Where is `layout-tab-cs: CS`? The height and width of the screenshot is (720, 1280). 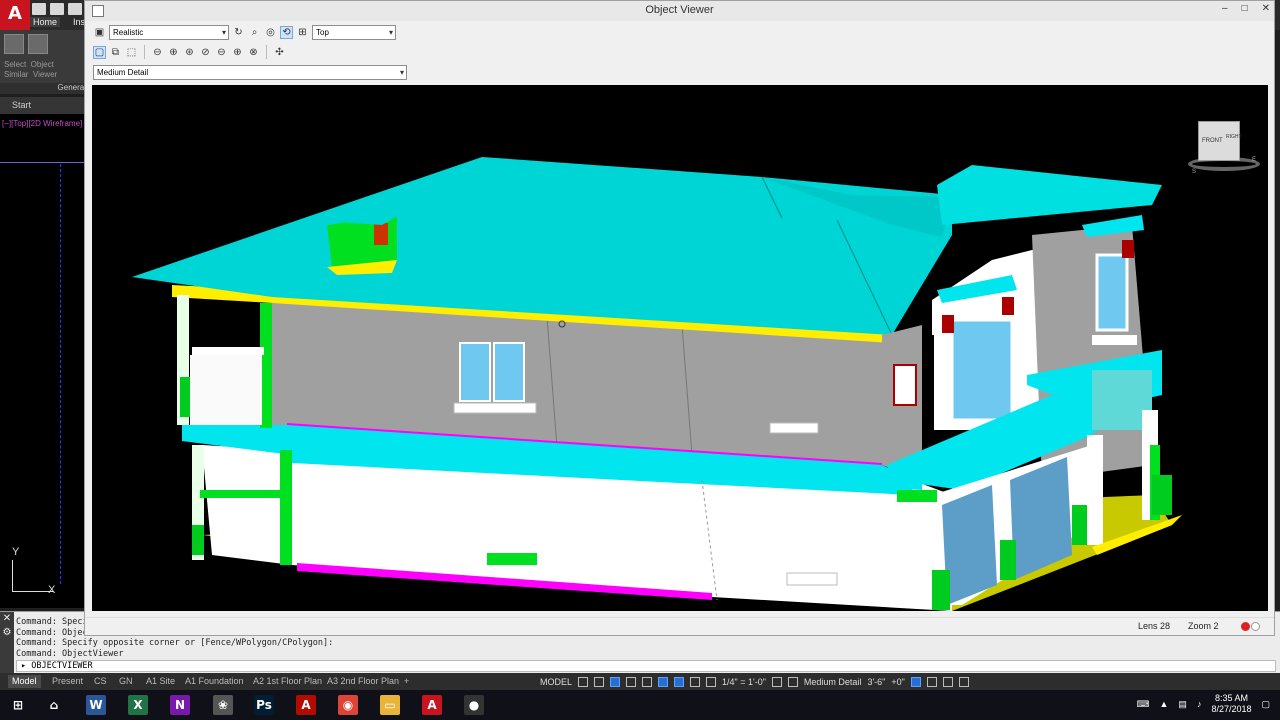
layout-tab-cs: CS is located at coordinates (100, 681).